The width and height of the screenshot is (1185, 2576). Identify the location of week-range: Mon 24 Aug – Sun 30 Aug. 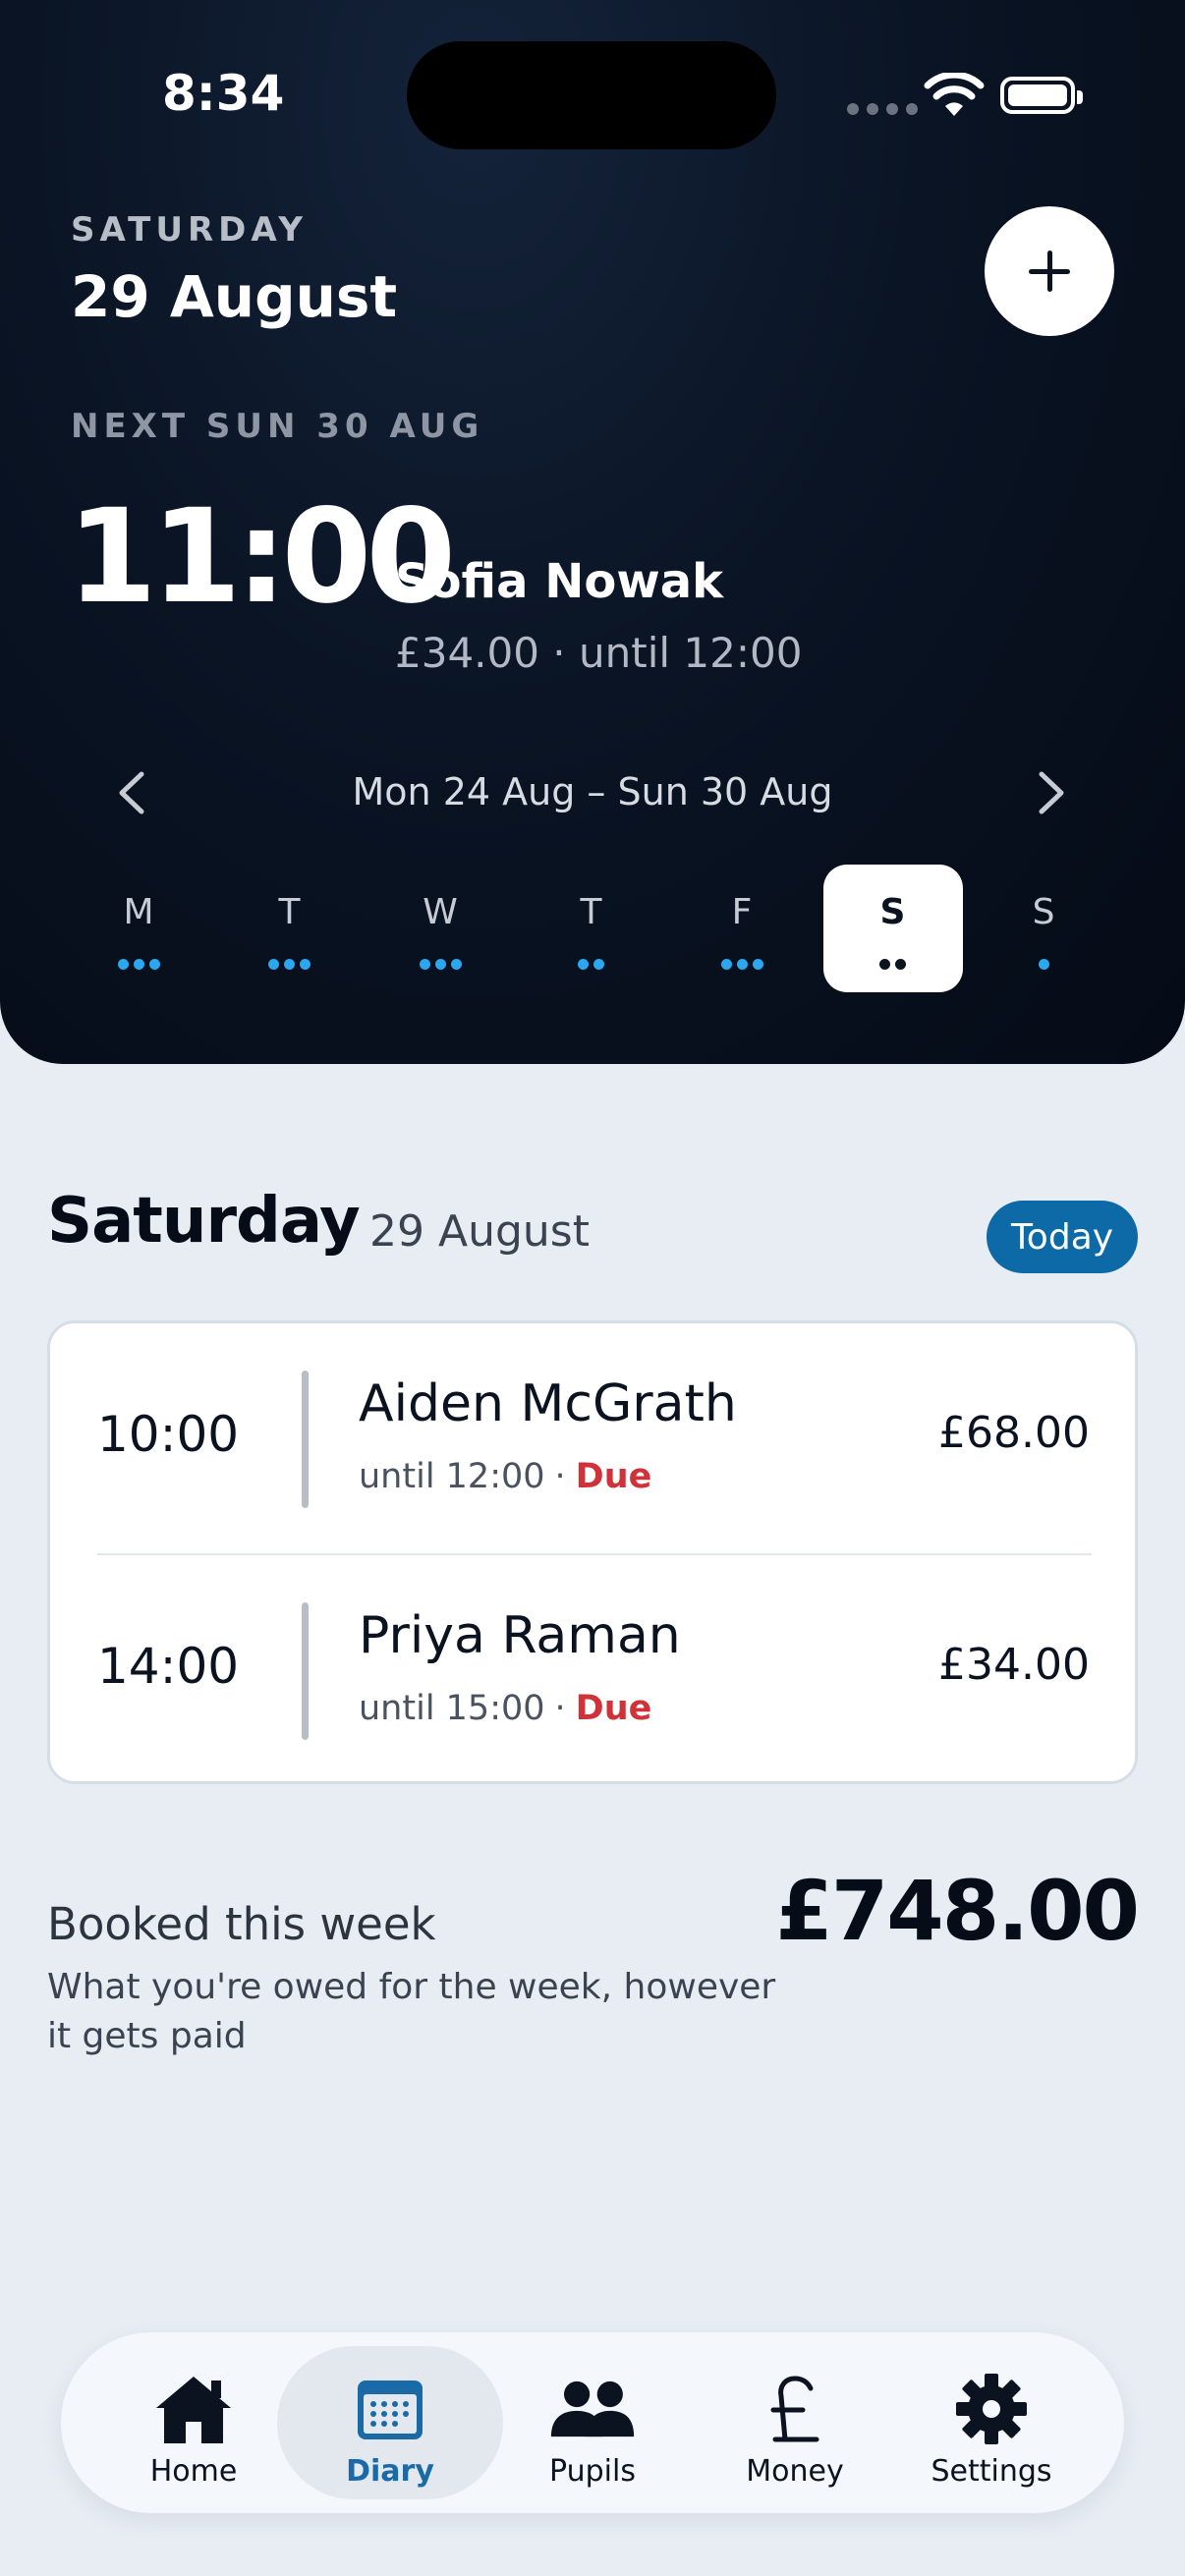
(592, 791).